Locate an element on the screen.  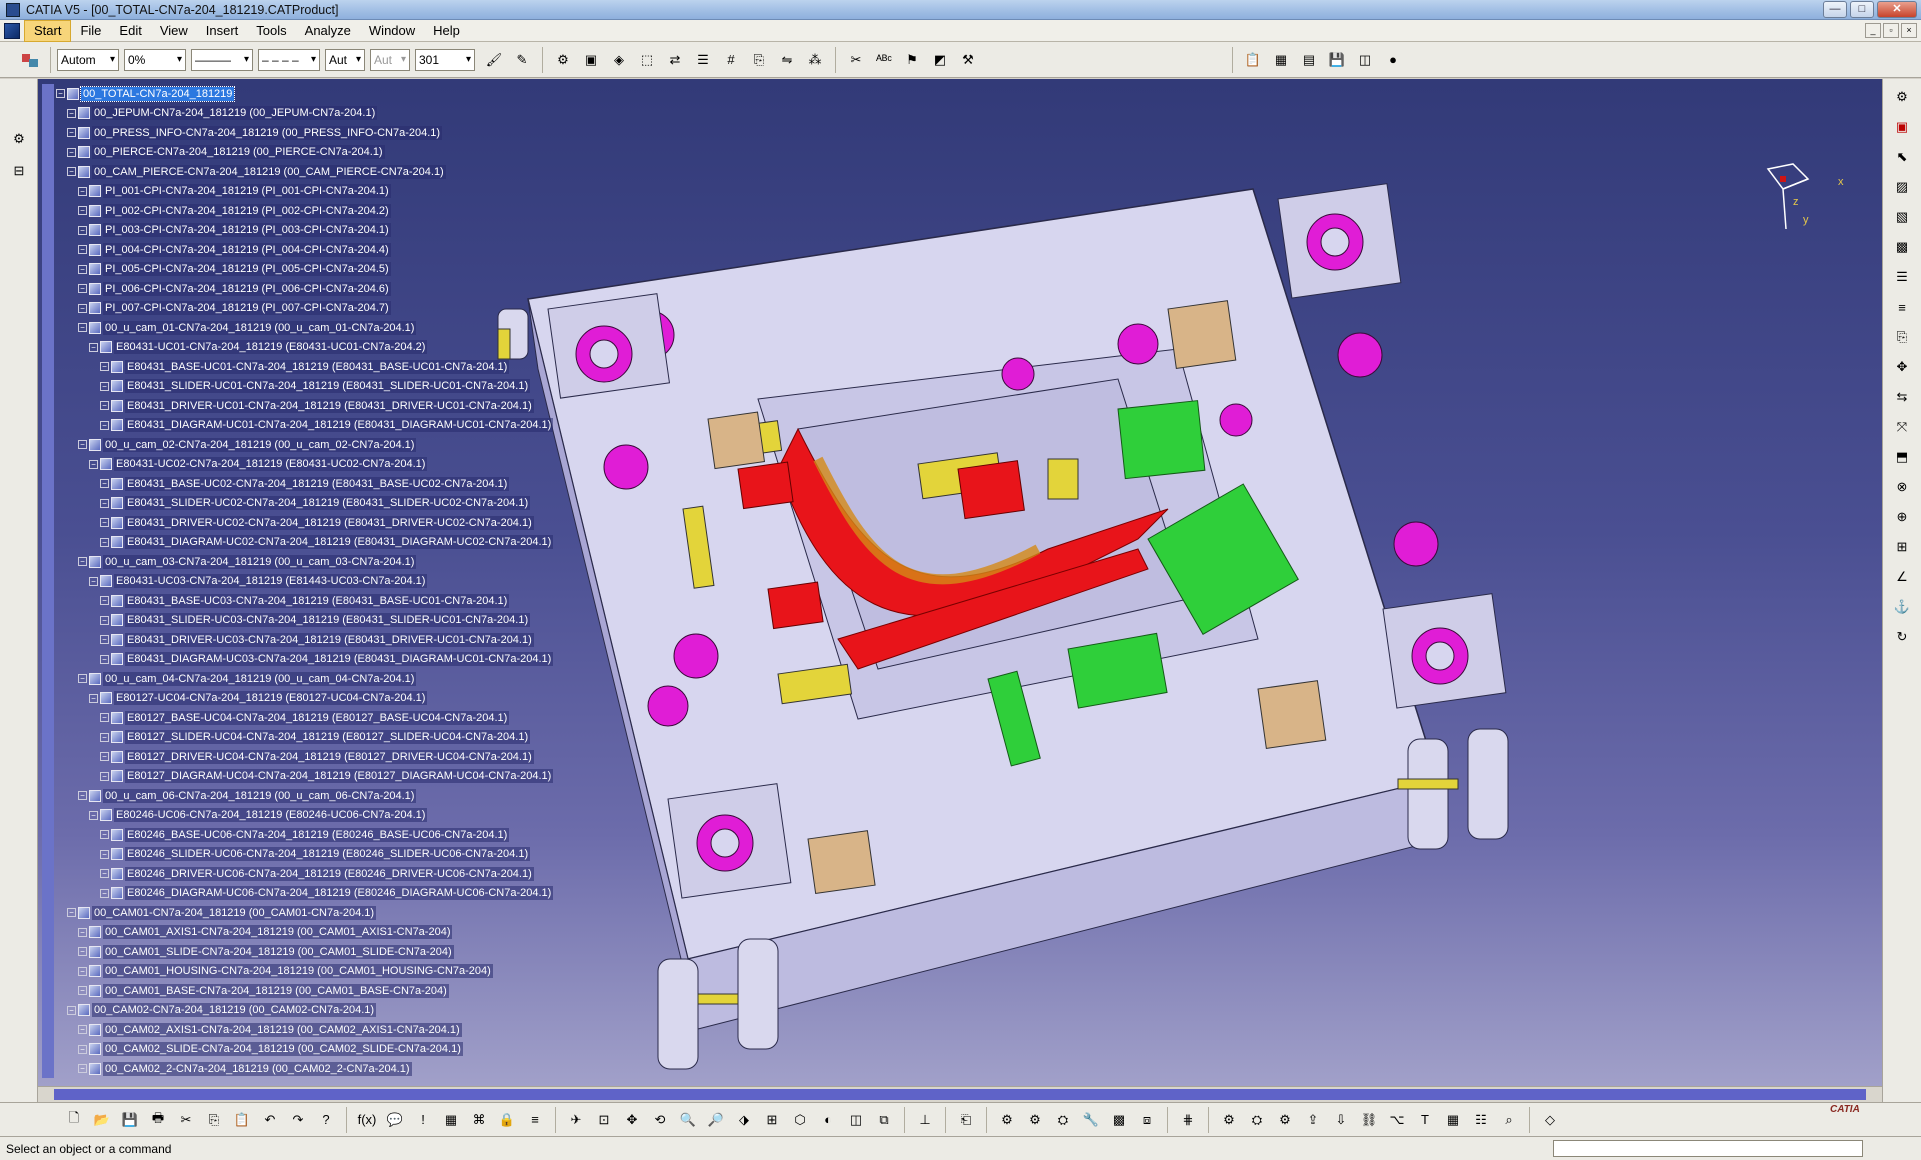
insert-existing-icon: ▩ is located at coordinates (1902, 247).